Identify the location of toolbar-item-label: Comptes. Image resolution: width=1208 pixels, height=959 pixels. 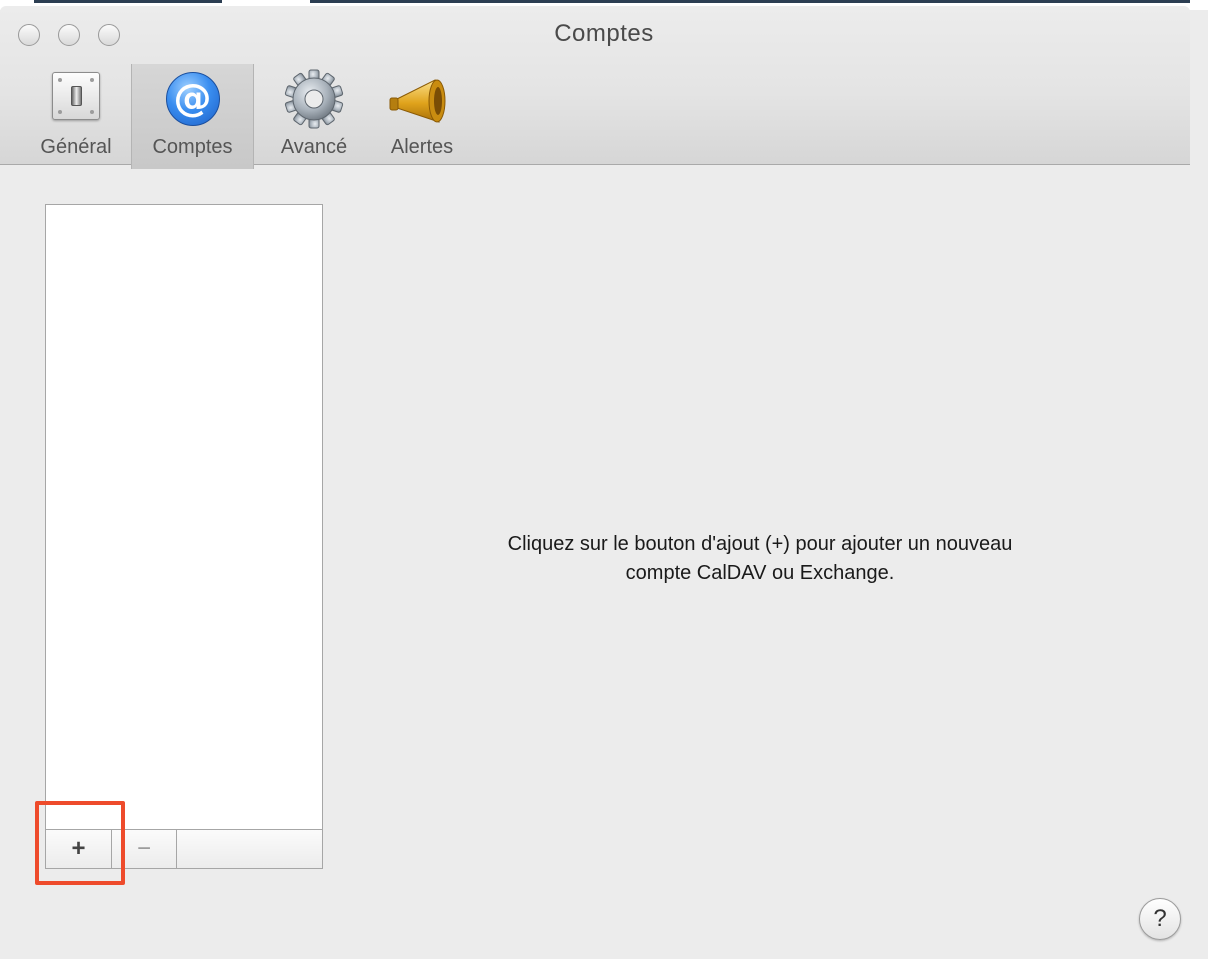
(192, 147).